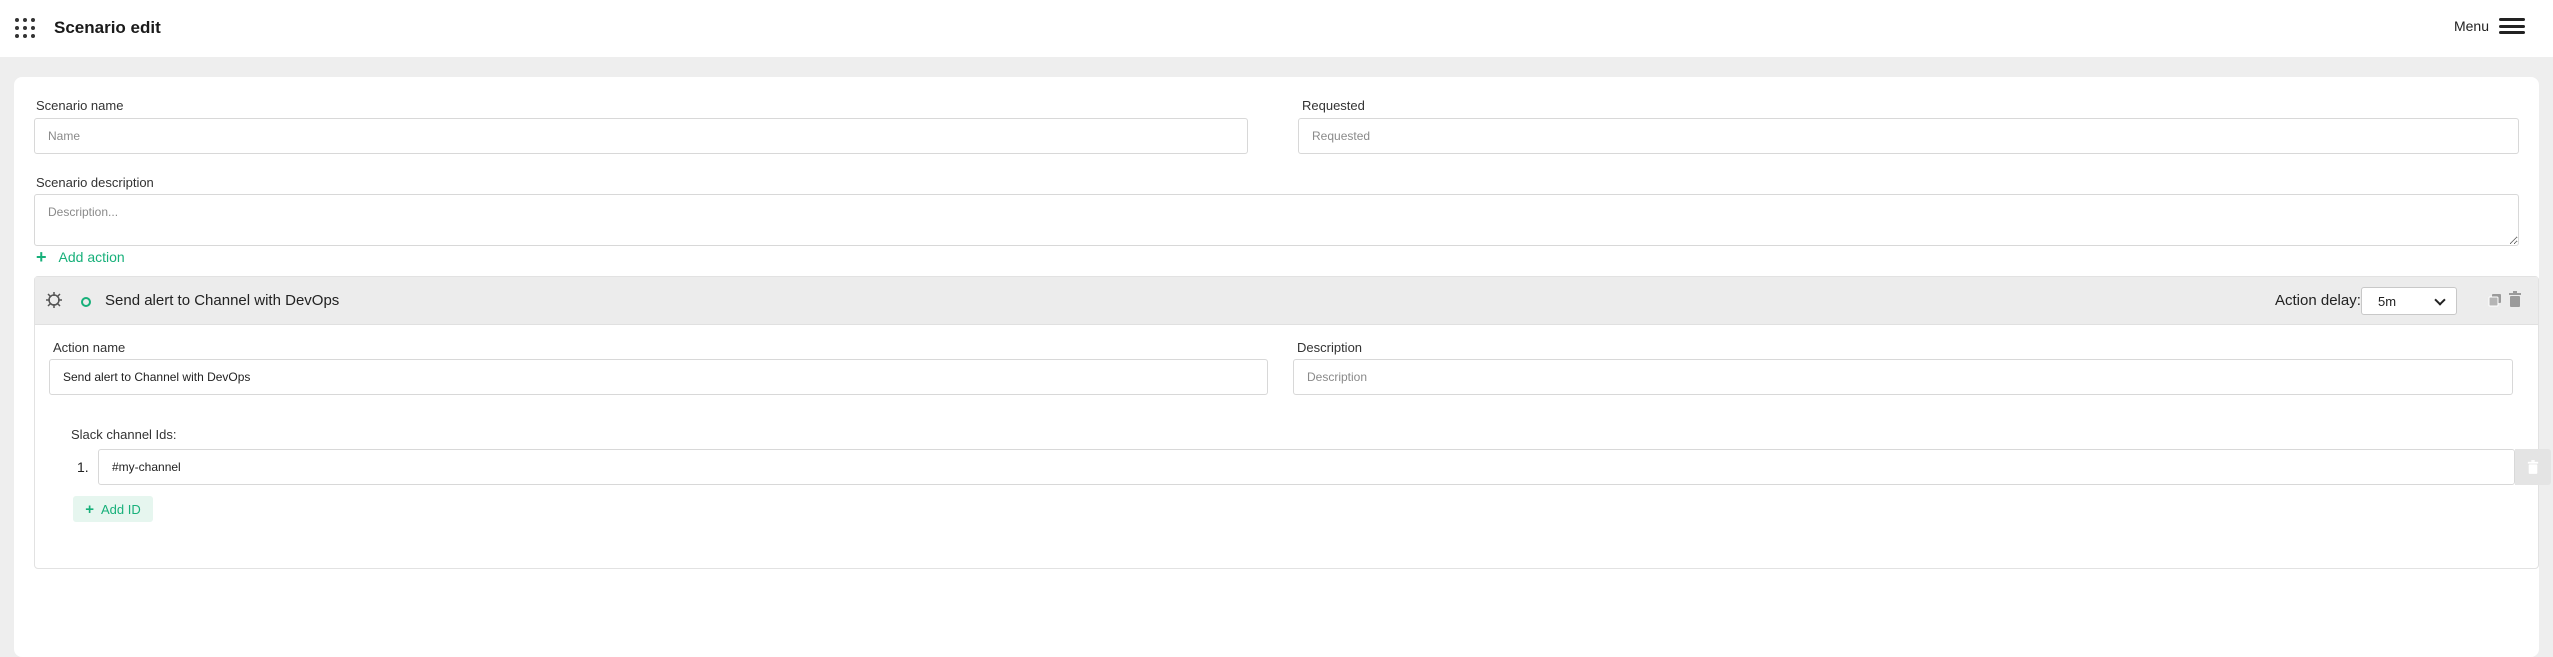  I want to click on menu-label: Menu, so click(2471, 26).